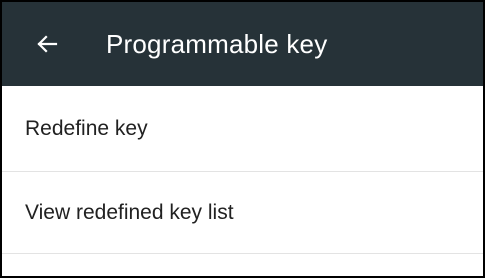 The height and width of the screenshot is (278, 485). I want to click on list-item-label: Redefine key, so click(86, 128).